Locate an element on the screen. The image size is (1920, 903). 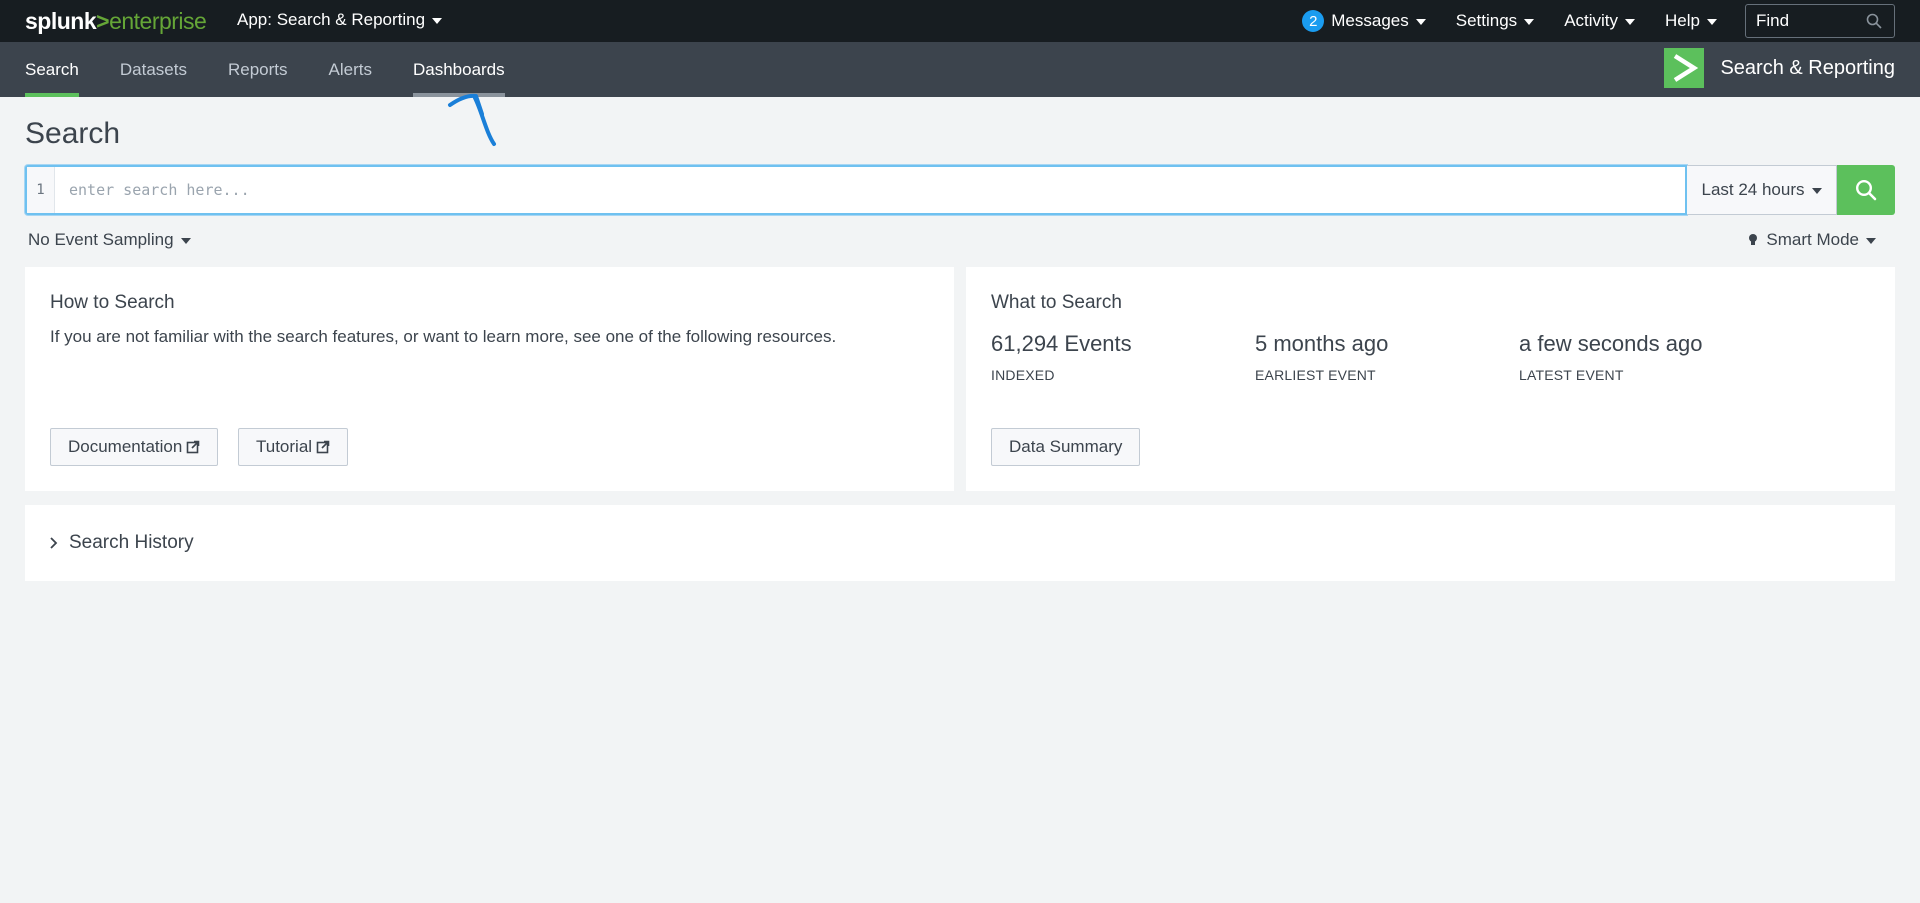
logo-enterprise-text: enterprise is located at coordinates (158, 21).